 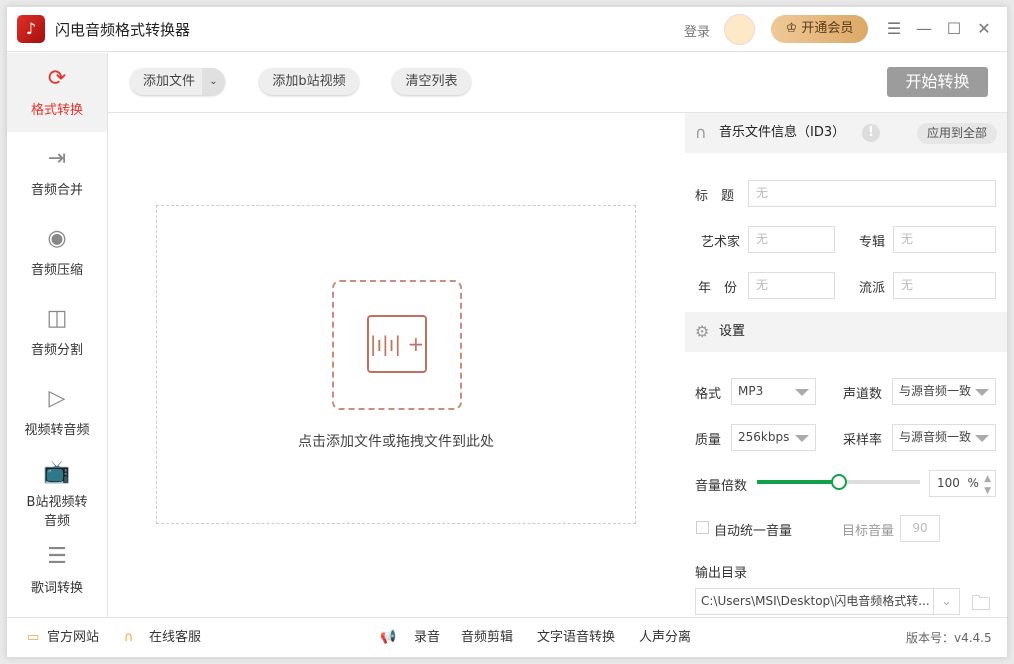 I want to click on sidebar-item-label: 歌词转换, so click(x=56, y=588).